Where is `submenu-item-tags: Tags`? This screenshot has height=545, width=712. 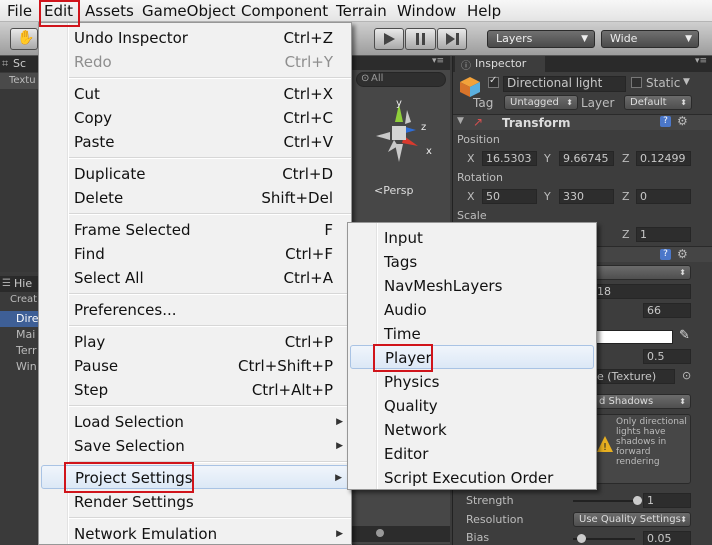 submenu-item-tags: Tags is located at coordinates (472, 262).